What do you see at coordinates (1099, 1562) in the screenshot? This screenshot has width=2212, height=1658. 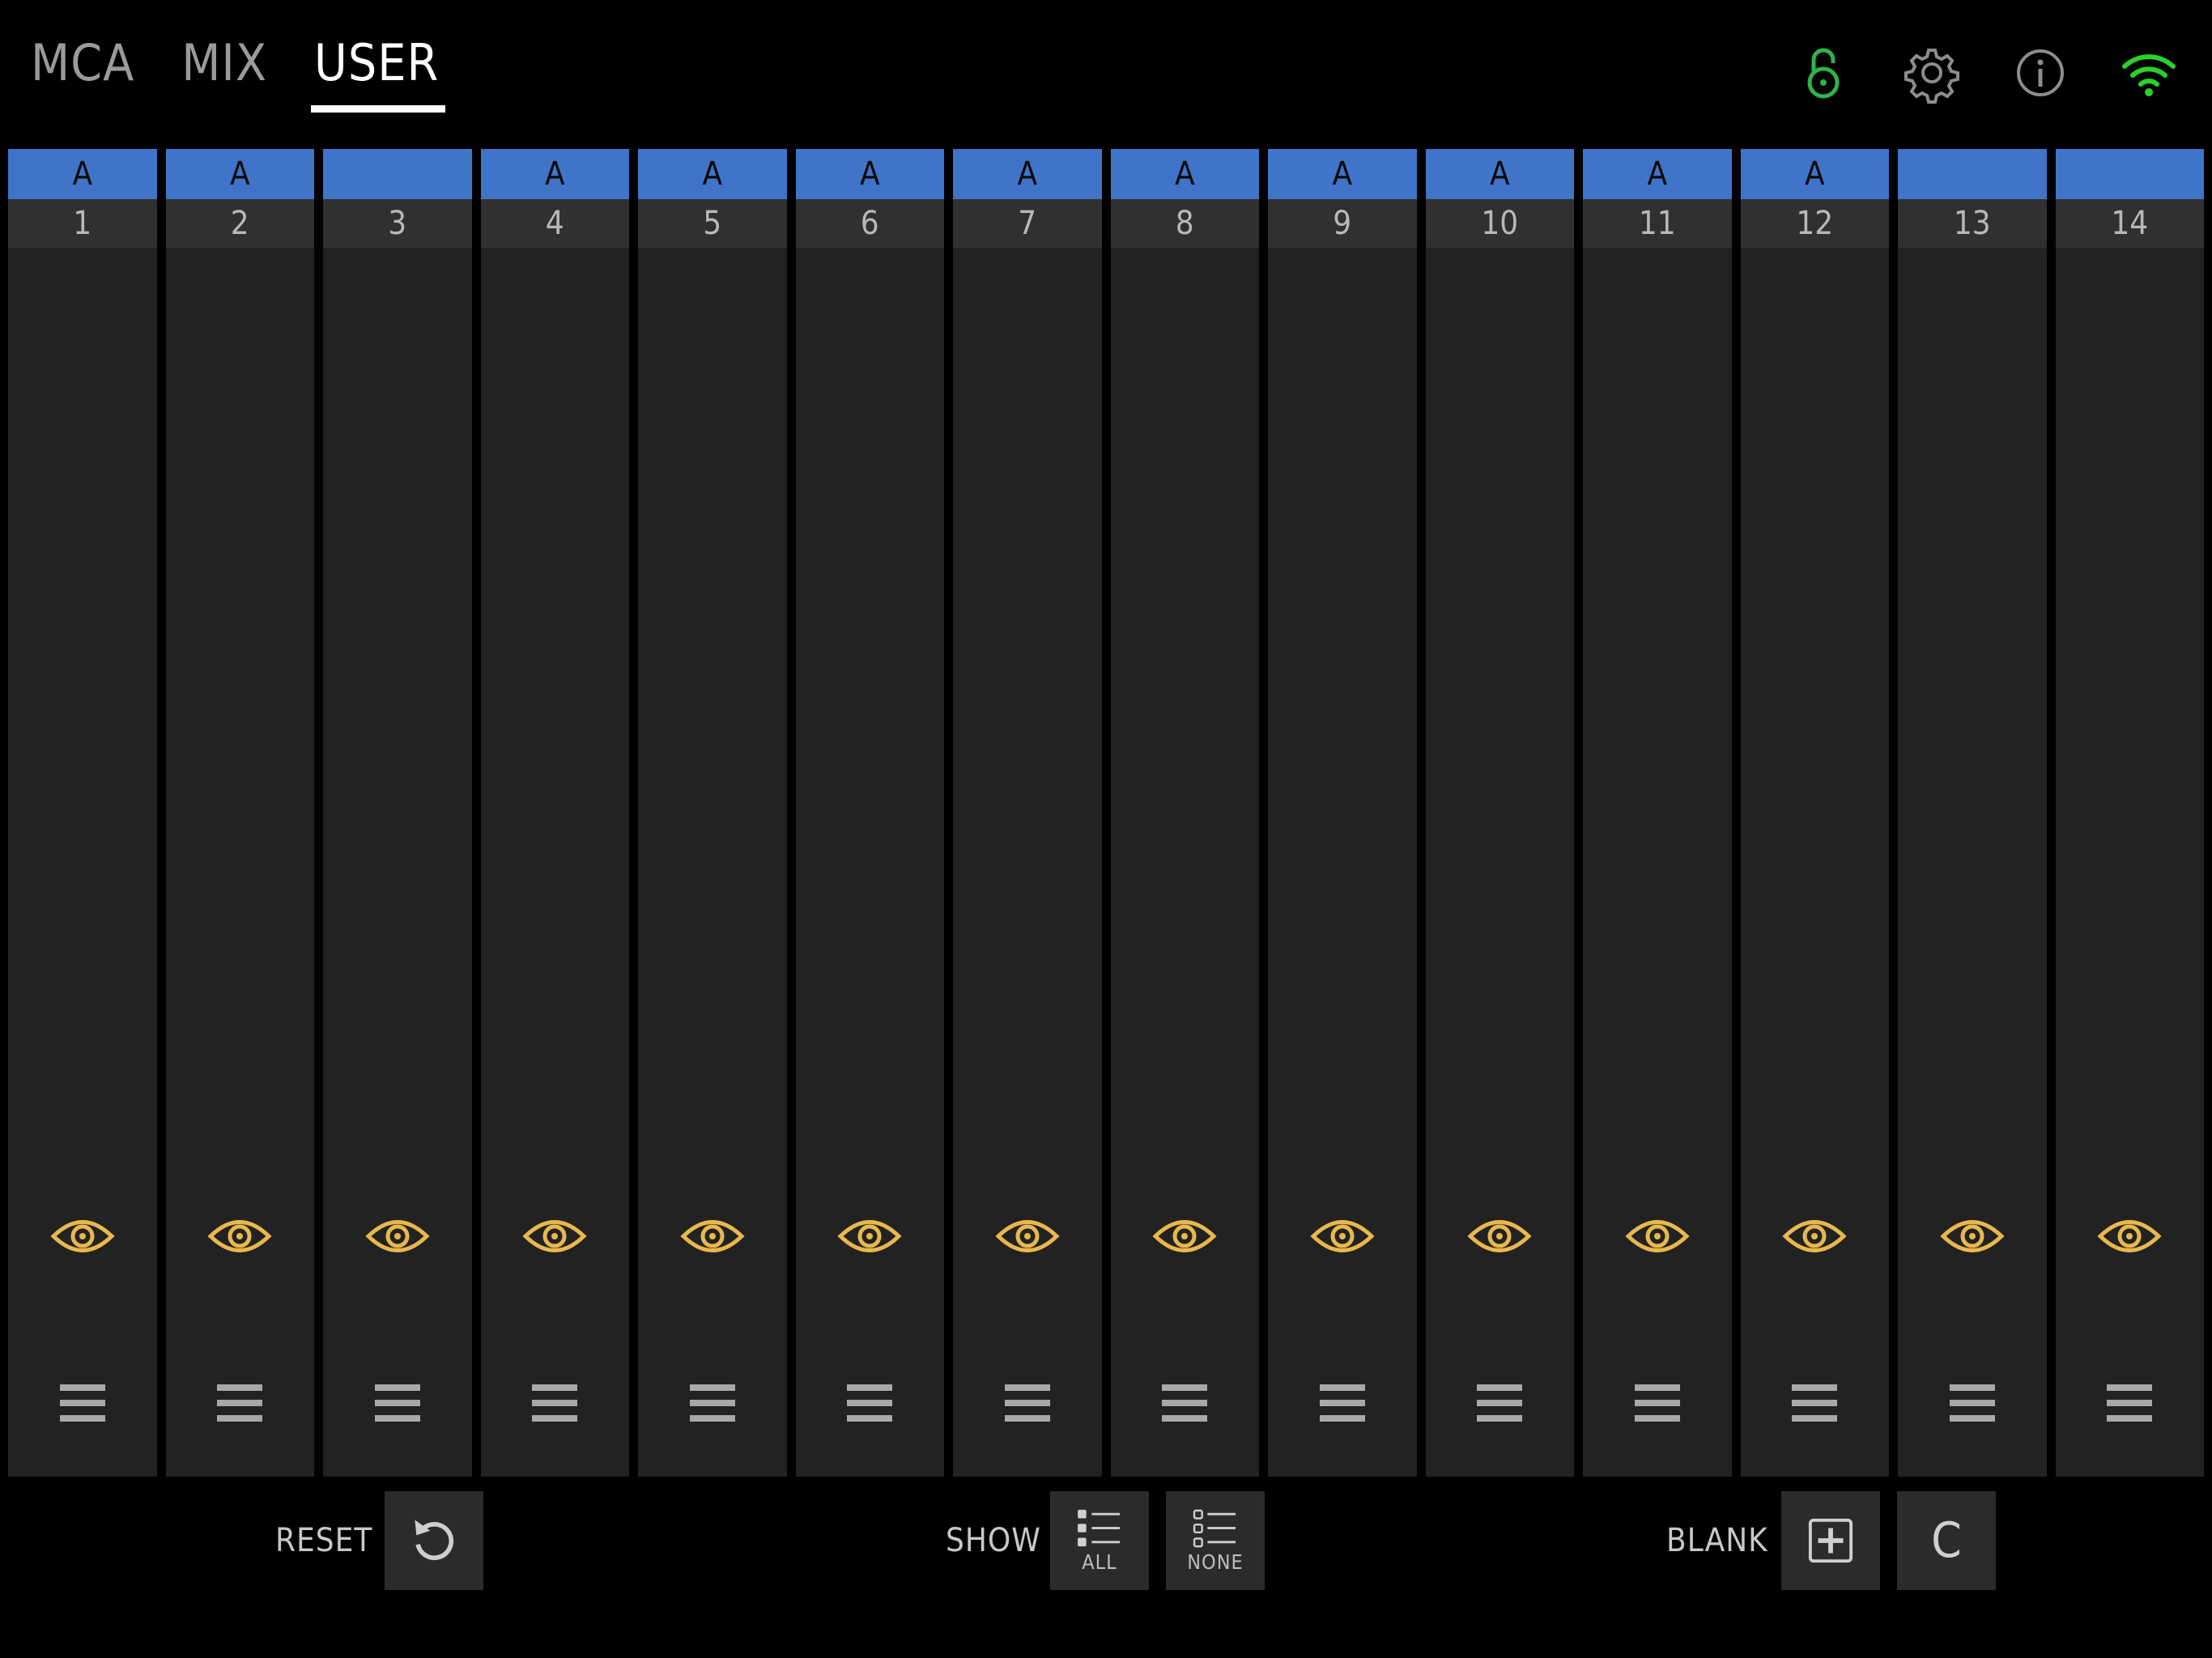 I see `show-all-label: ALL` at bounding box center [1099, 1562].